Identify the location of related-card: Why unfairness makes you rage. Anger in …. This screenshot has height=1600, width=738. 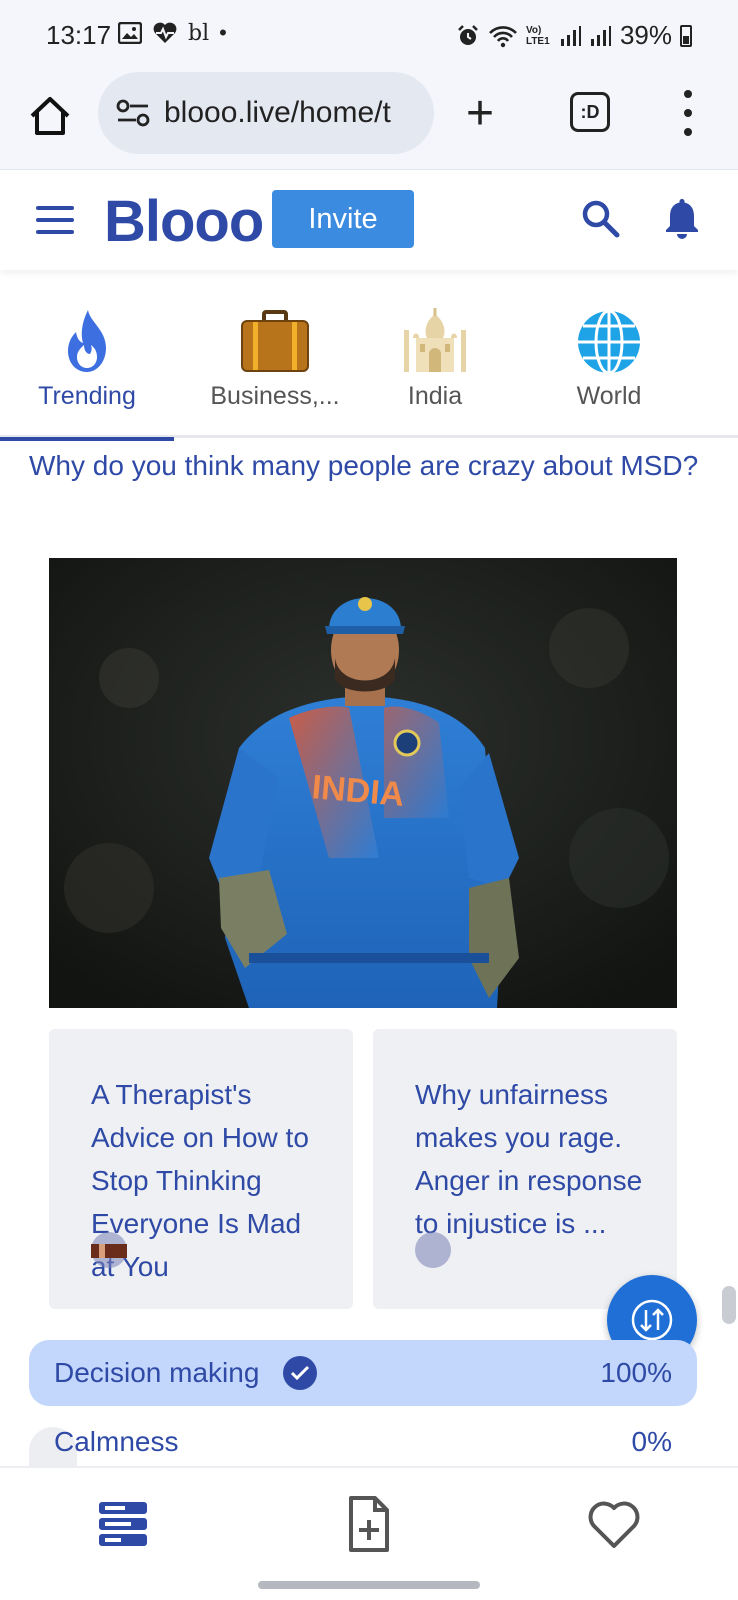
(525, 1169).